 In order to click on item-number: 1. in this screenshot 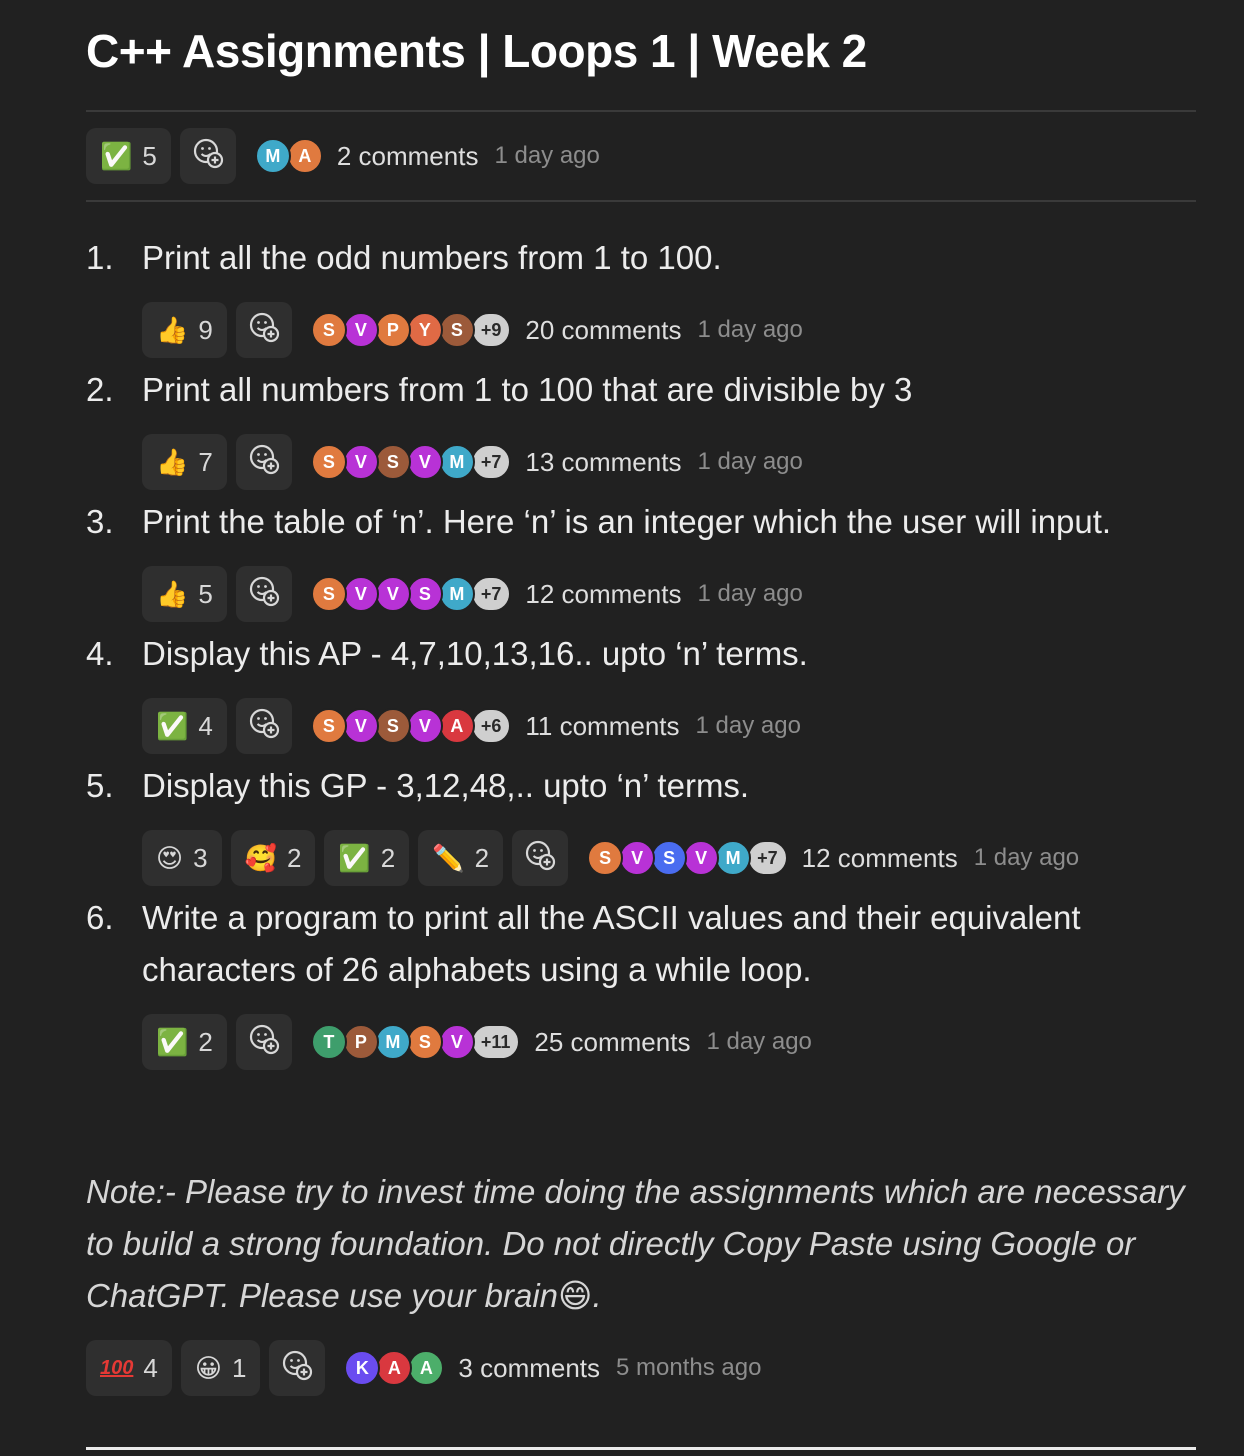, I will do `click(100, 257)`.